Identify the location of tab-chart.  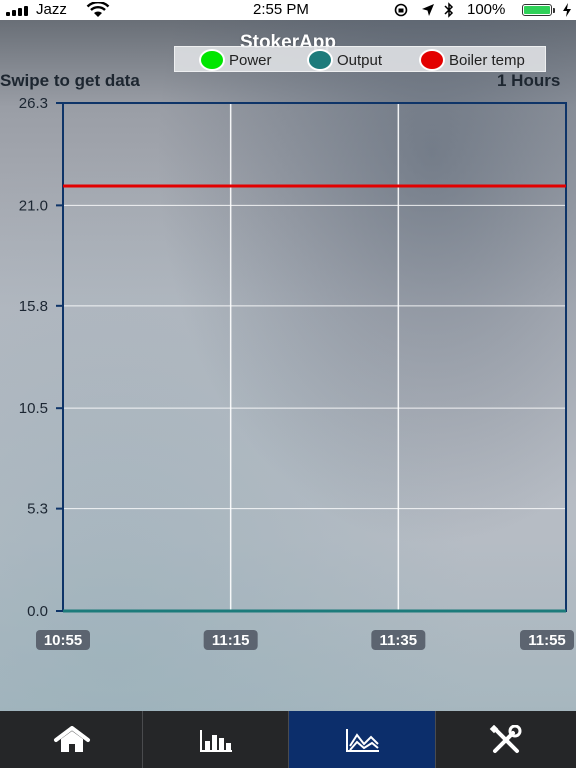
(362, 739).